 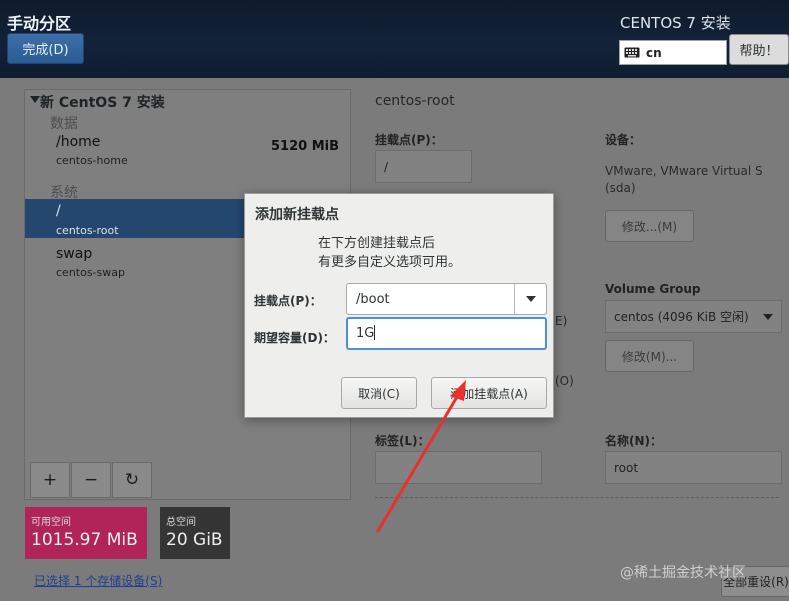 I want to click on watermark-text: @稀土掘金技术社区, so click(x=683, y=573).